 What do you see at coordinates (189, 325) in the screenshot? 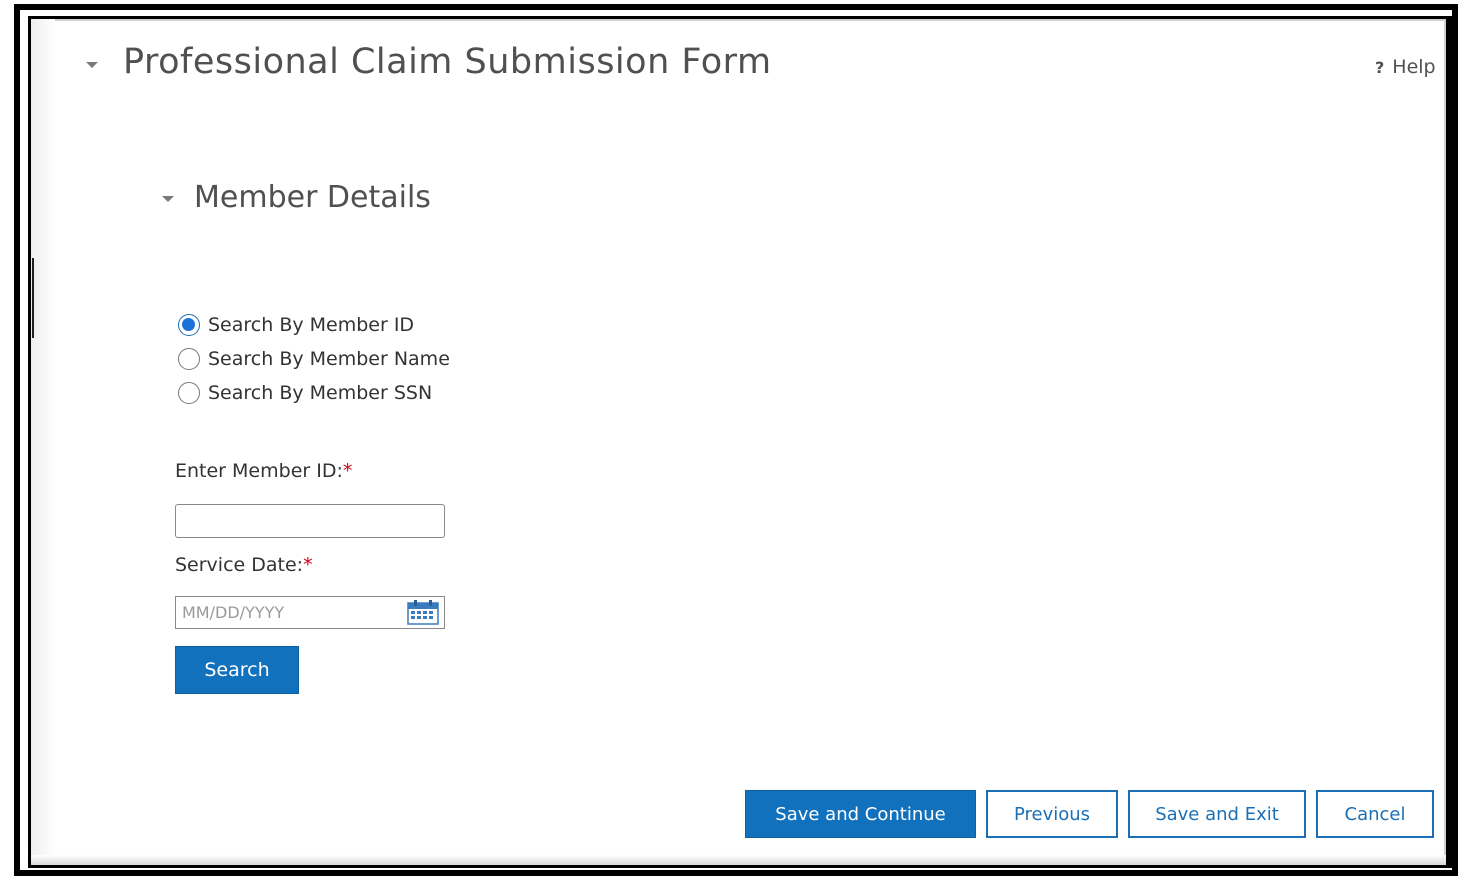
I see `radio-button-selected` at bounding box center [189, 325].